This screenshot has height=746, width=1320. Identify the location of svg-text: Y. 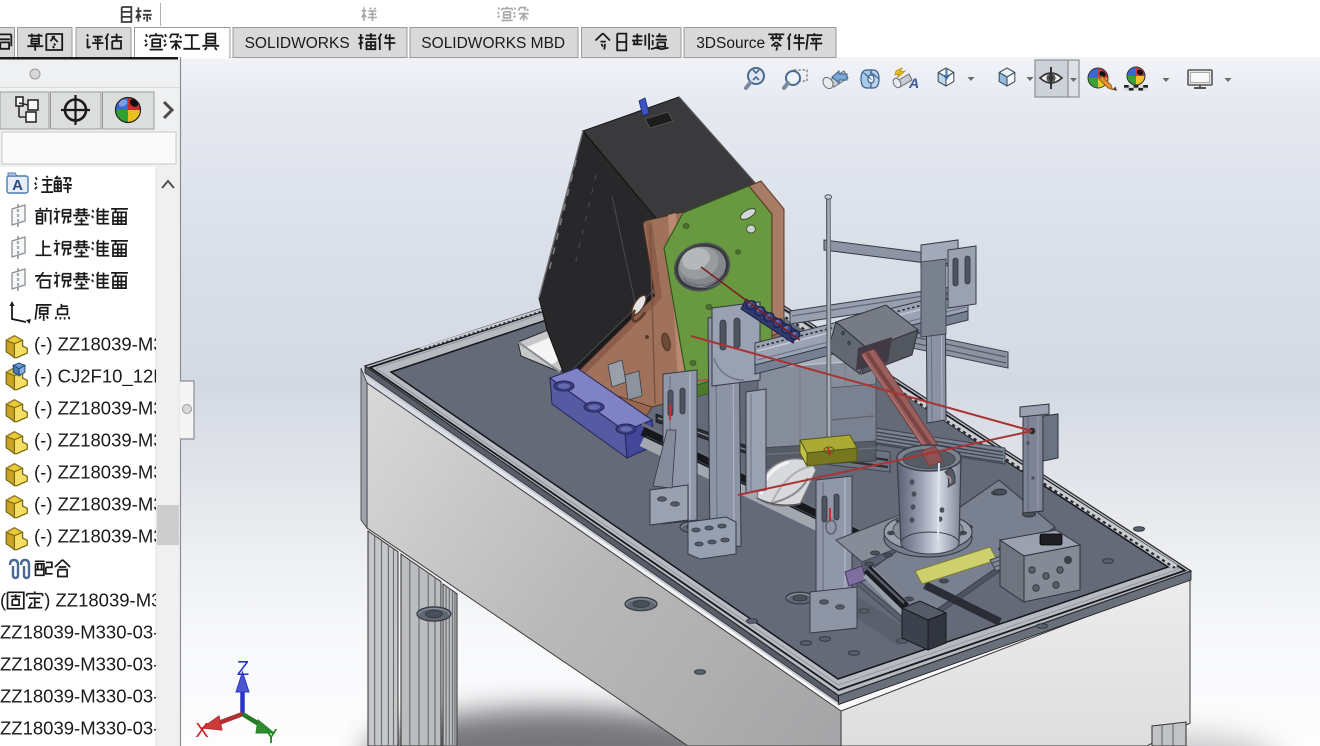
(270, 736).